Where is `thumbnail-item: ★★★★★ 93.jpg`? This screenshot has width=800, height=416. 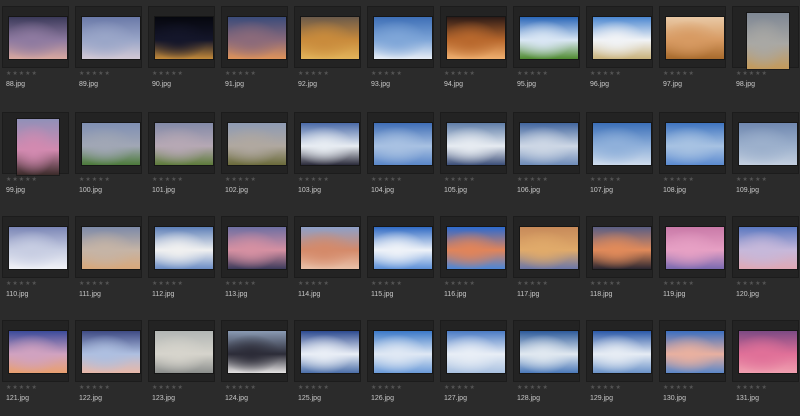 thumbnail-item: ★★★★★ 93.jpg is located at coordinates (400, 46).